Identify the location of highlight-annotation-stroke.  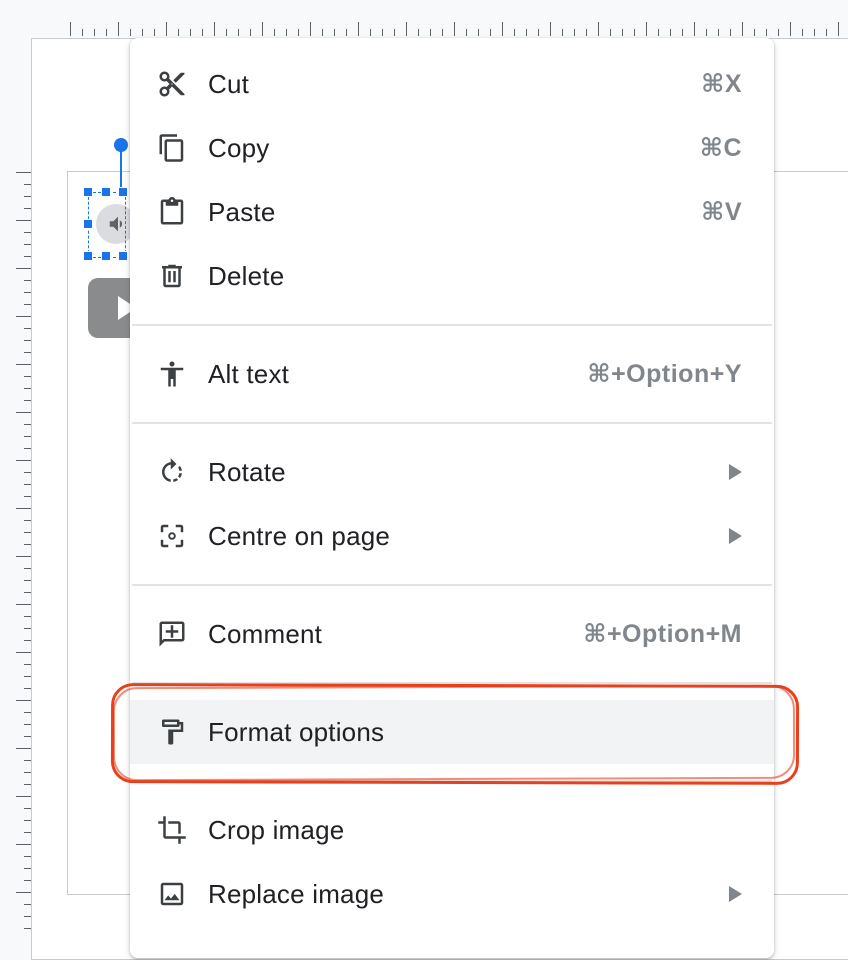
(454, 733).